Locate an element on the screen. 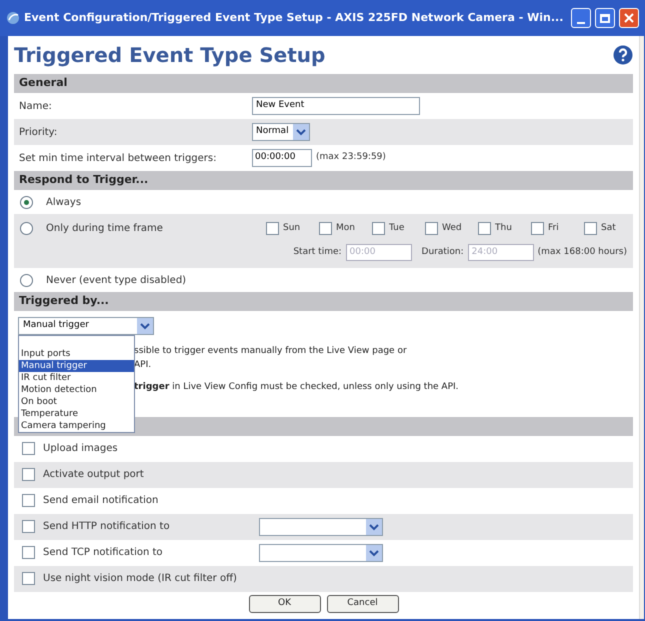 Image resolution: width=645 pixels, height=621 pixels. maximize-button is located at coordinates (605, 18).